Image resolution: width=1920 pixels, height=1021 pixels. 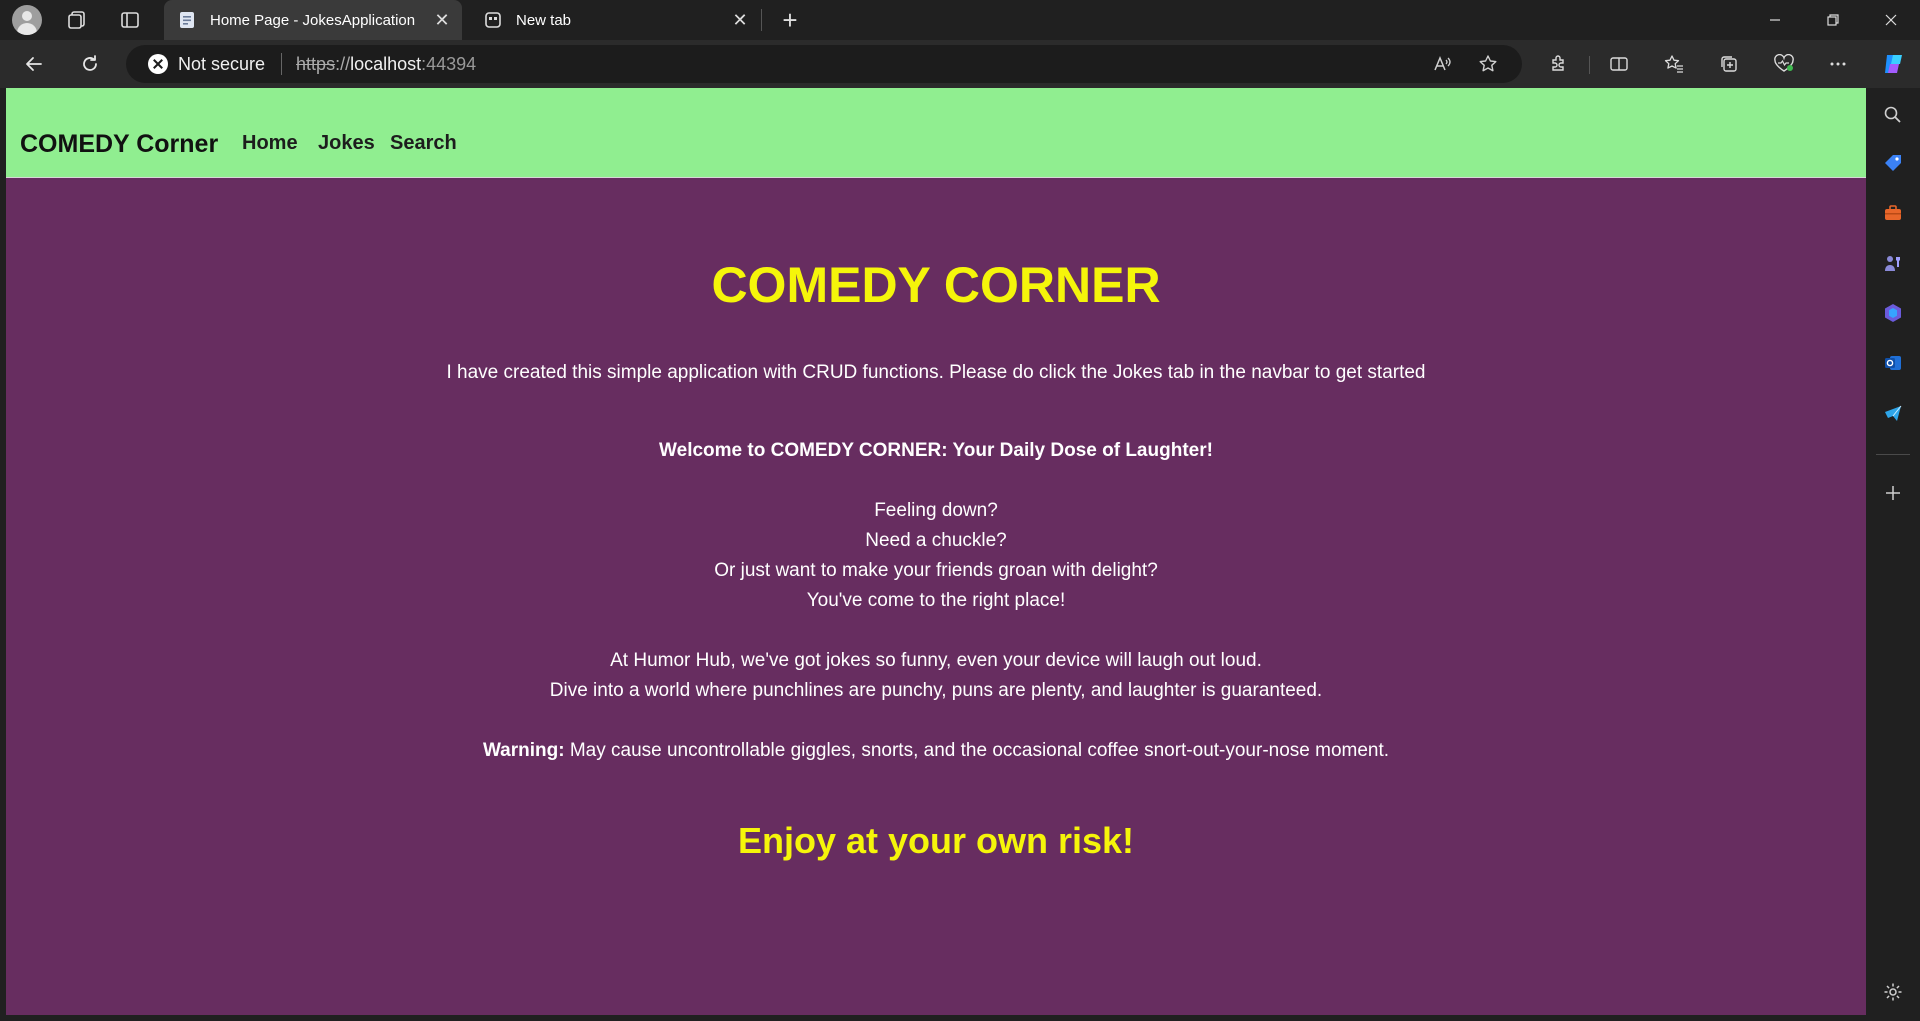 I want to click on sidebar-settings-gear-icon, so click(x=1893, y=992).